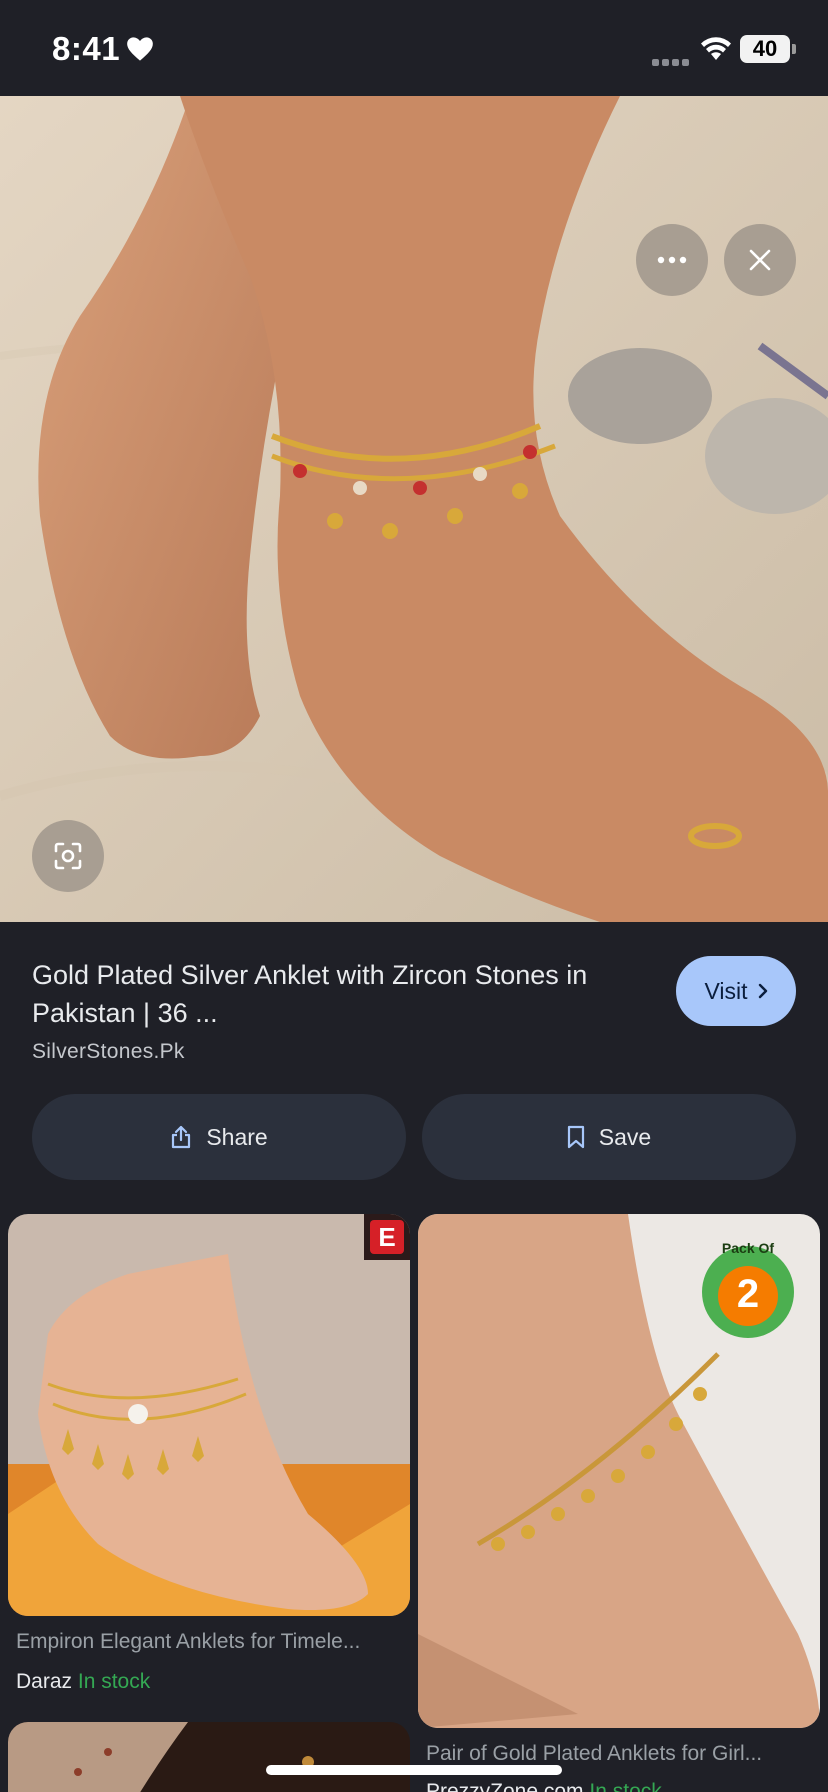  What do you see at coordinates (387, 1237) in the screenshot?
I see `merchant-logo-badge: E` at bounding box center [387, 1237].